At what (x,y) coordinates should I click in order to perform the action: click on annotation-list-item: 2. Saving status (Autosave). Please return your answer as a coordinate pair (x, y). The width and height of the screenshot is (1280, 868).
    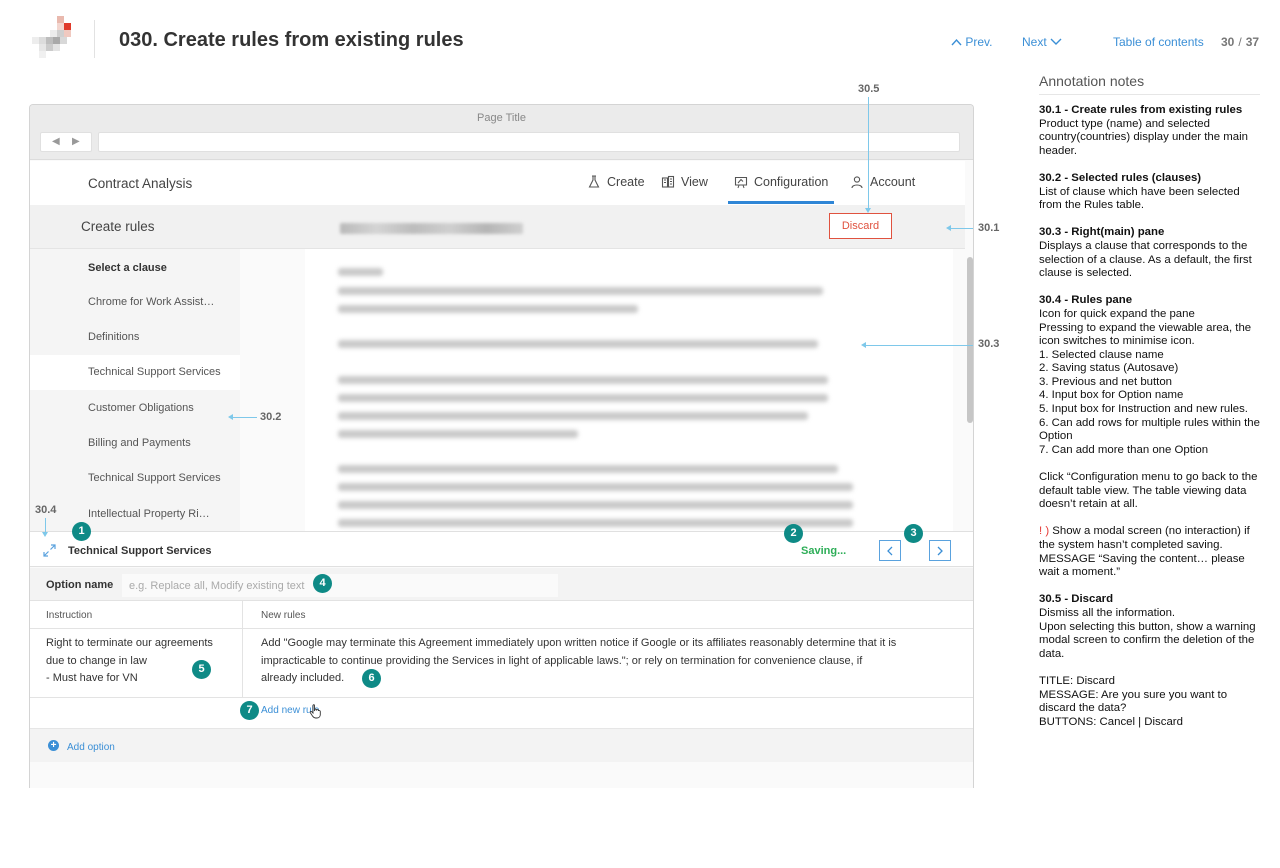
    Looking at the image, I should click on (1109, 368).